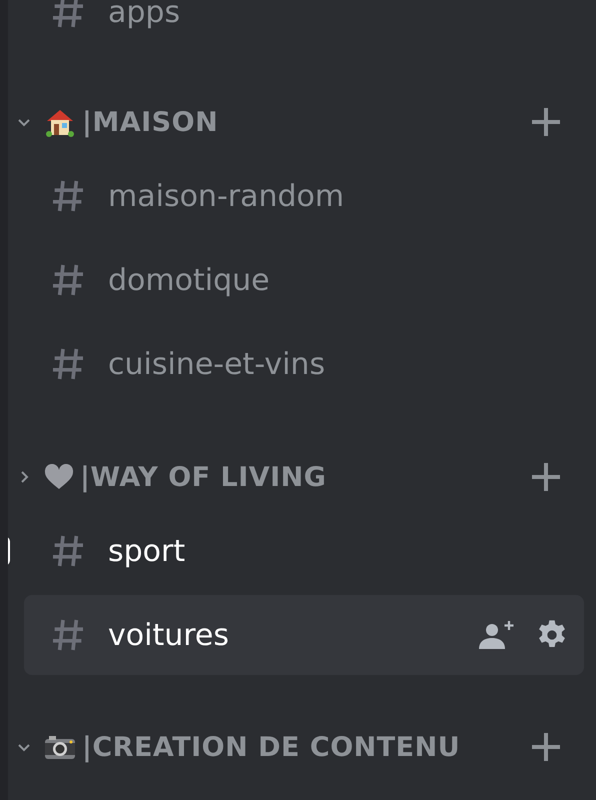 This screenshot has height=800, width=596. I want to click on add-person-icon, so click(496, 635).